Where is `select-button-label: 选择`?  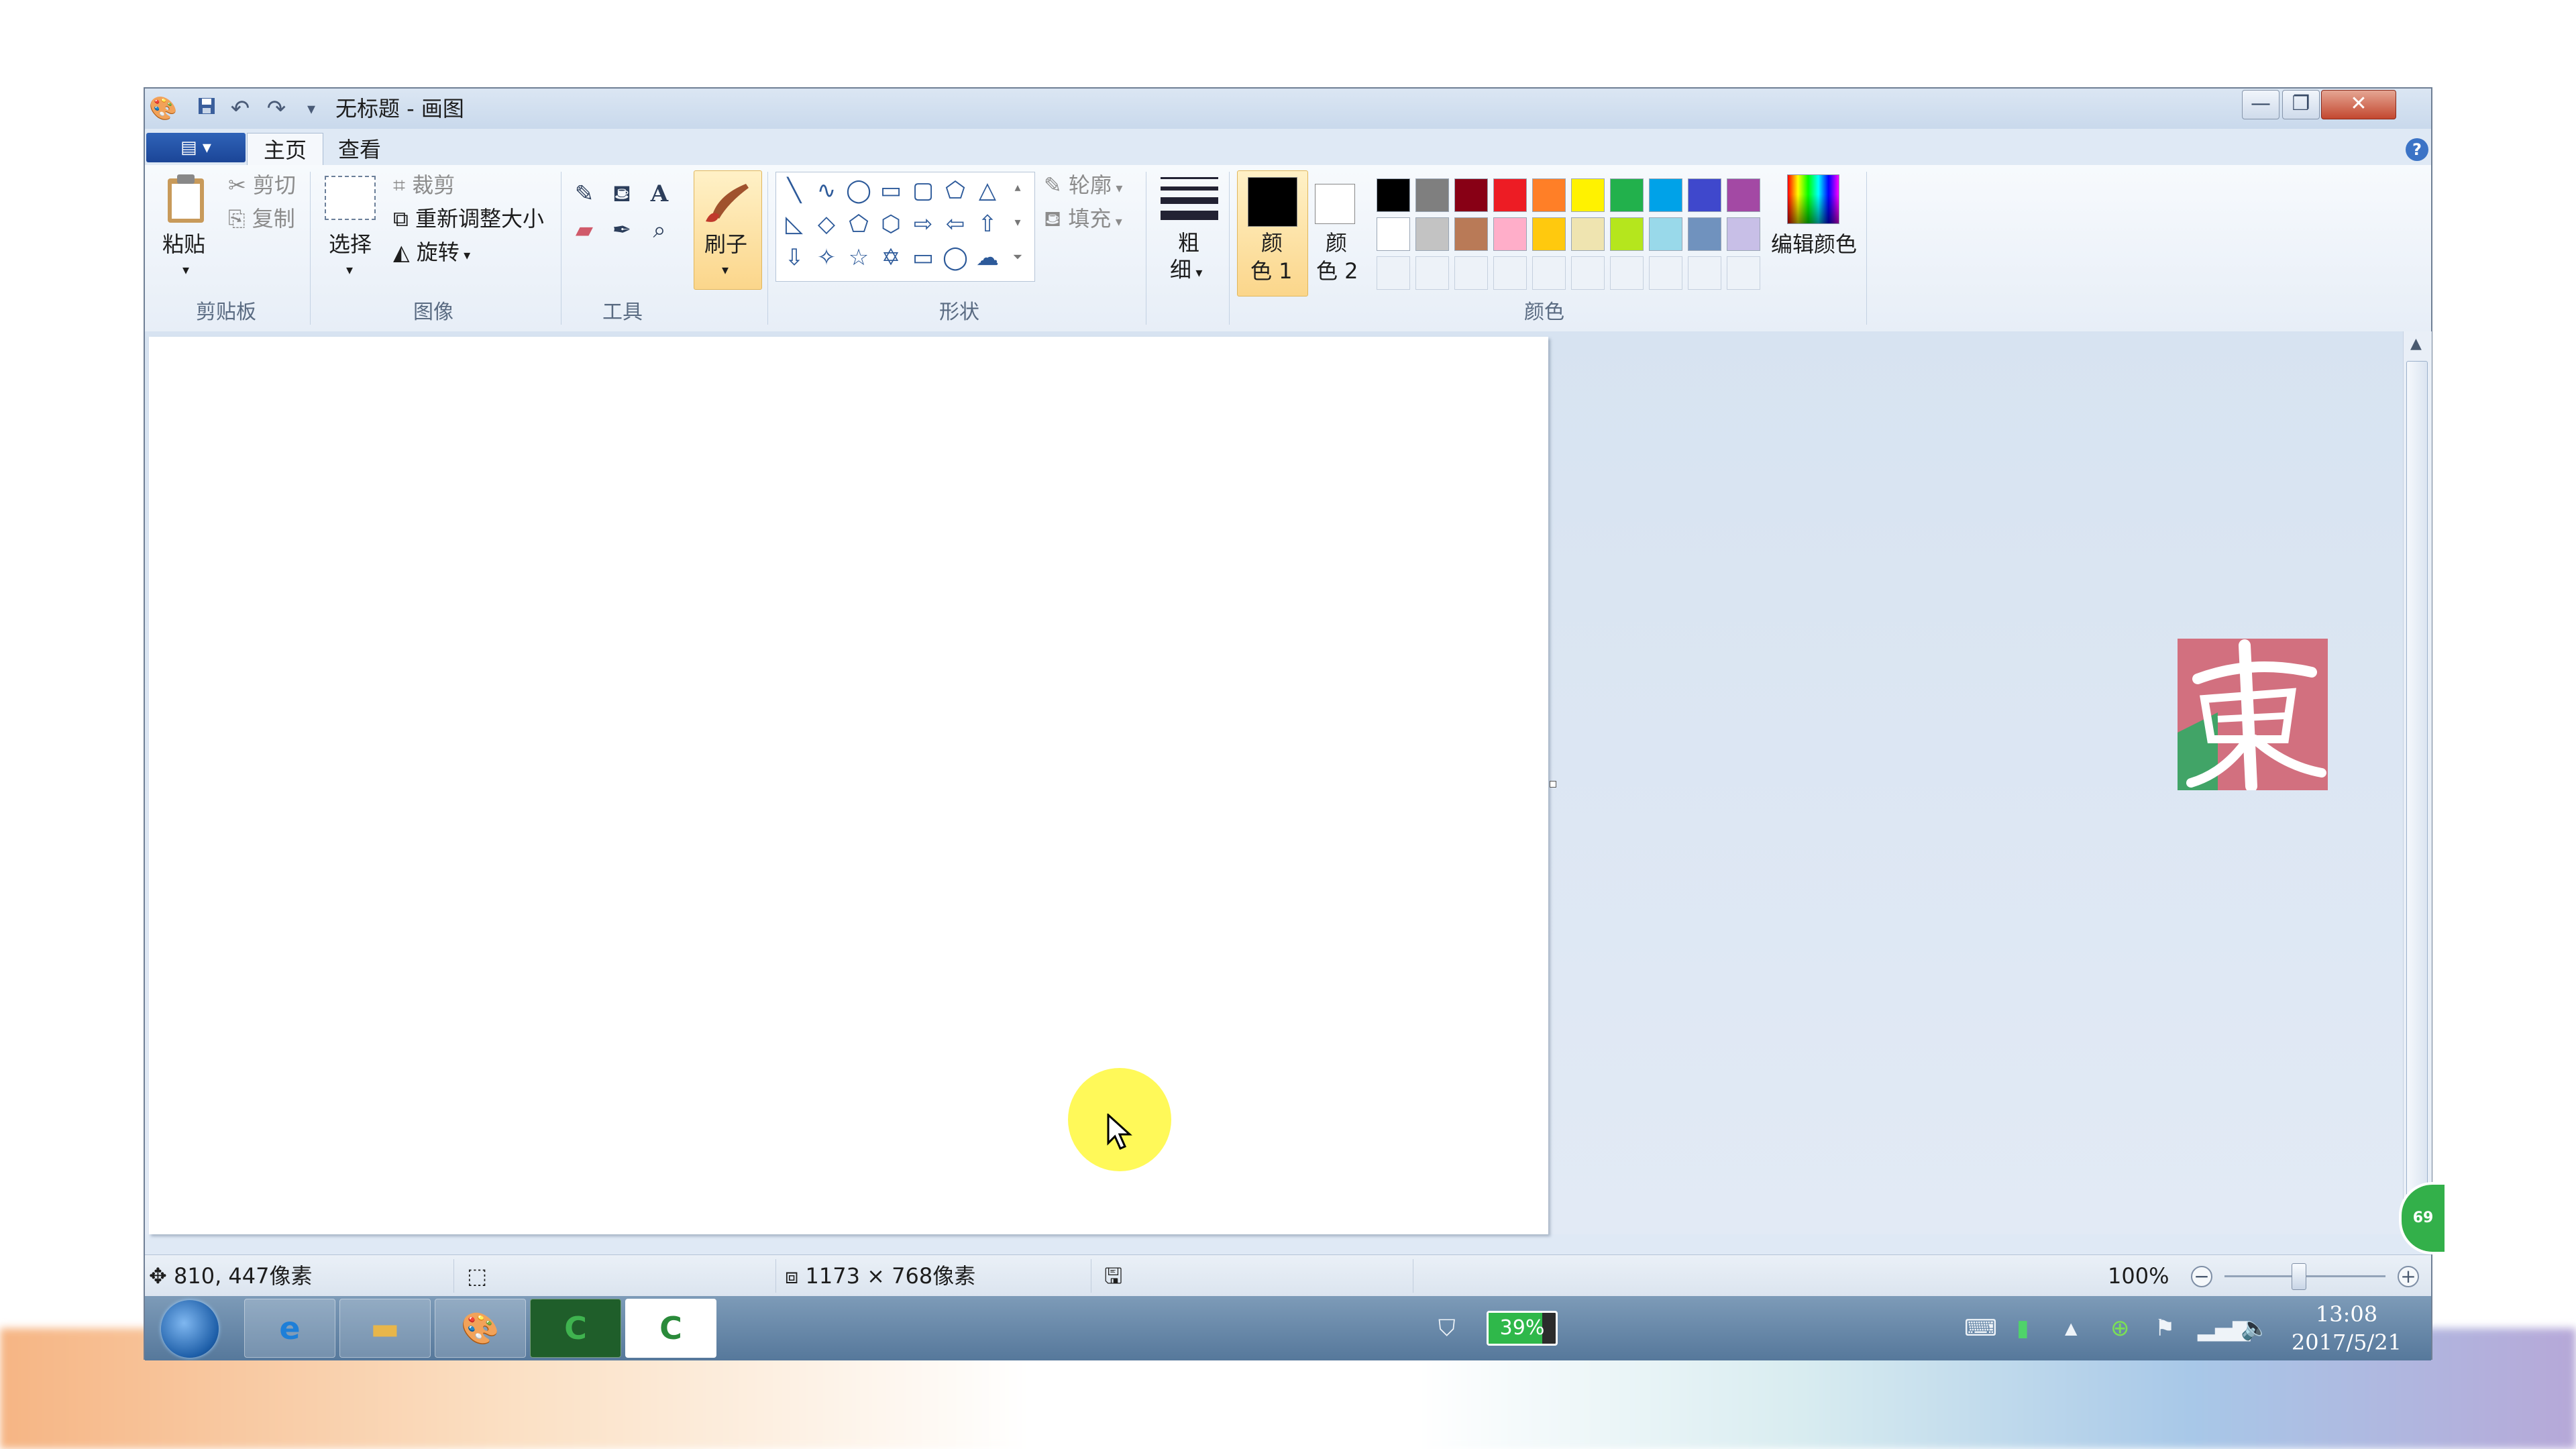
select-button-label: 选择 is located at coordinates (350, 244).